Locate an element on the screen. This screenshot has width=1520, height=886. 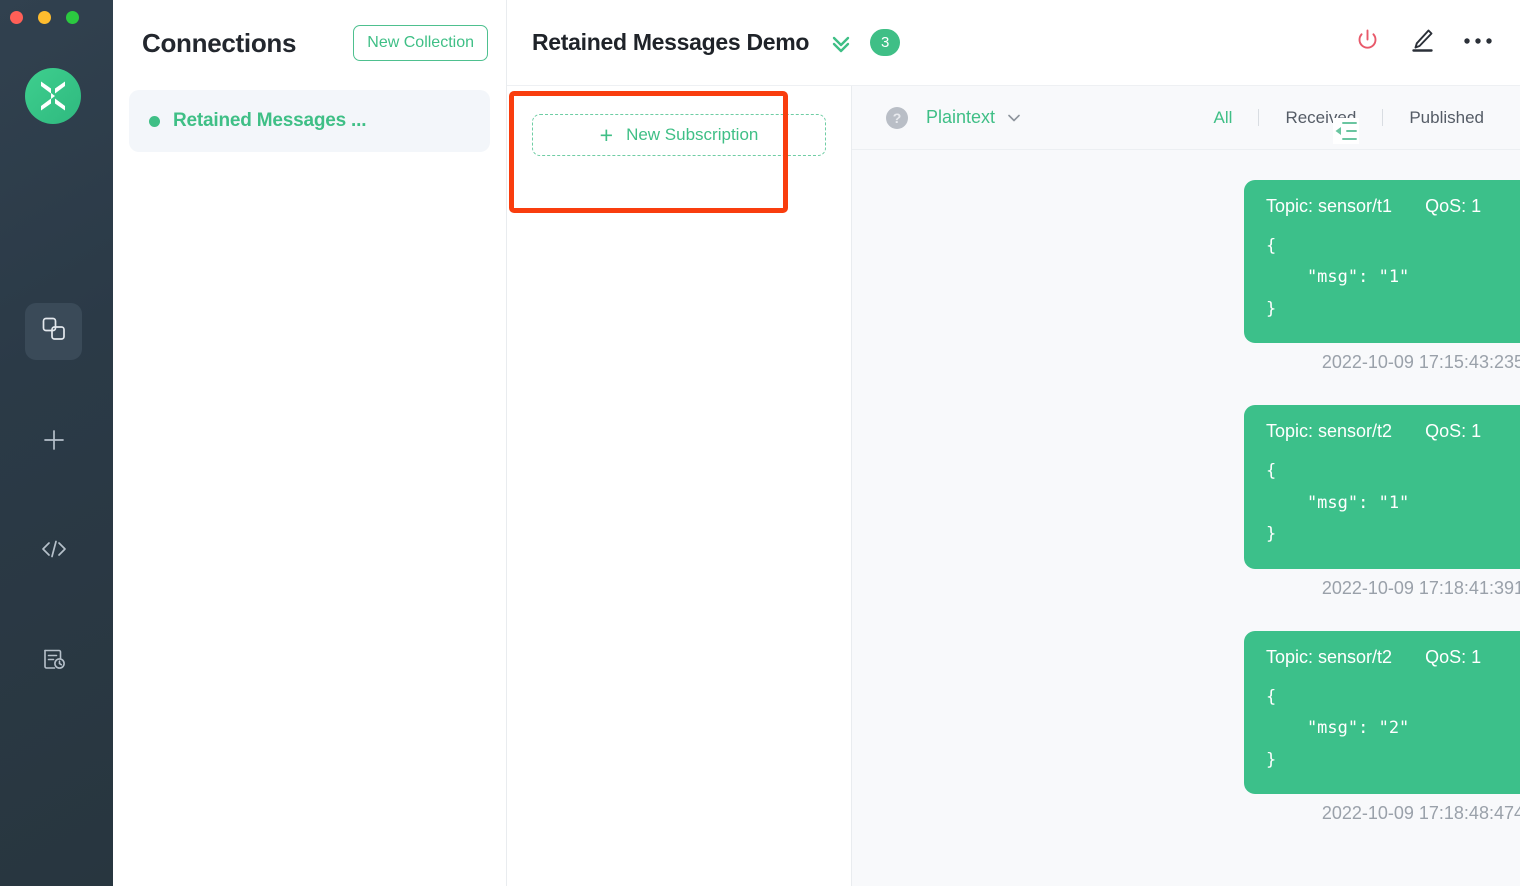
connection-status-dot is located at coordinates (154, 121).